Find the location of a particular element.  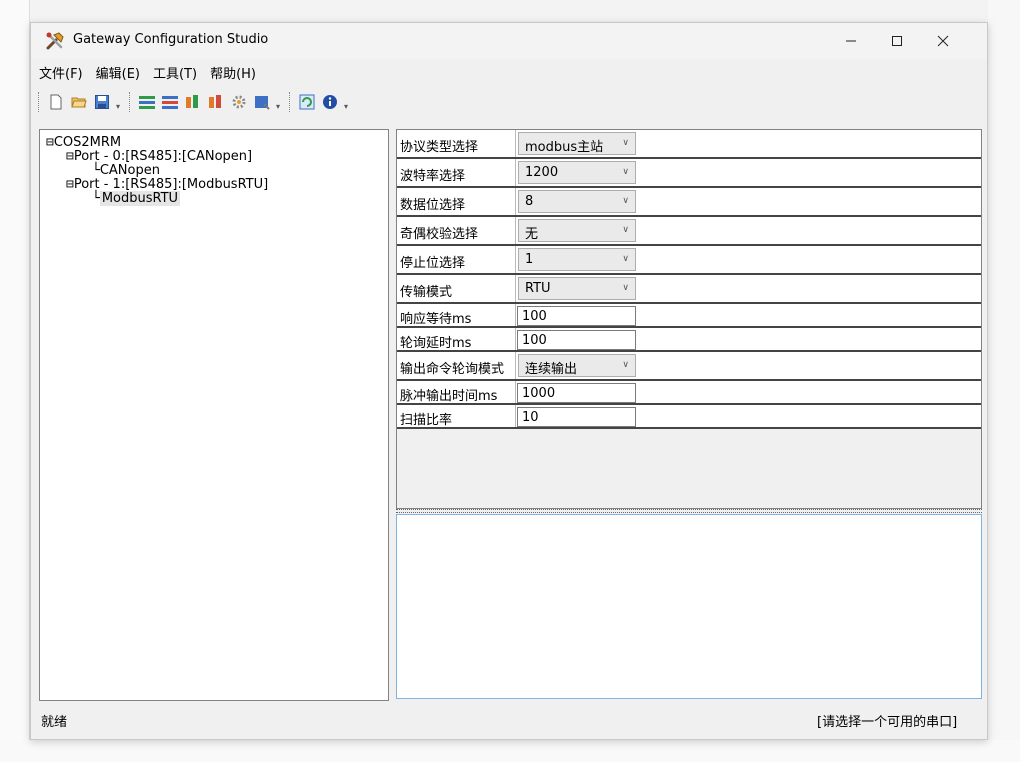

maximize-icon is located at coordinates (897, 41).